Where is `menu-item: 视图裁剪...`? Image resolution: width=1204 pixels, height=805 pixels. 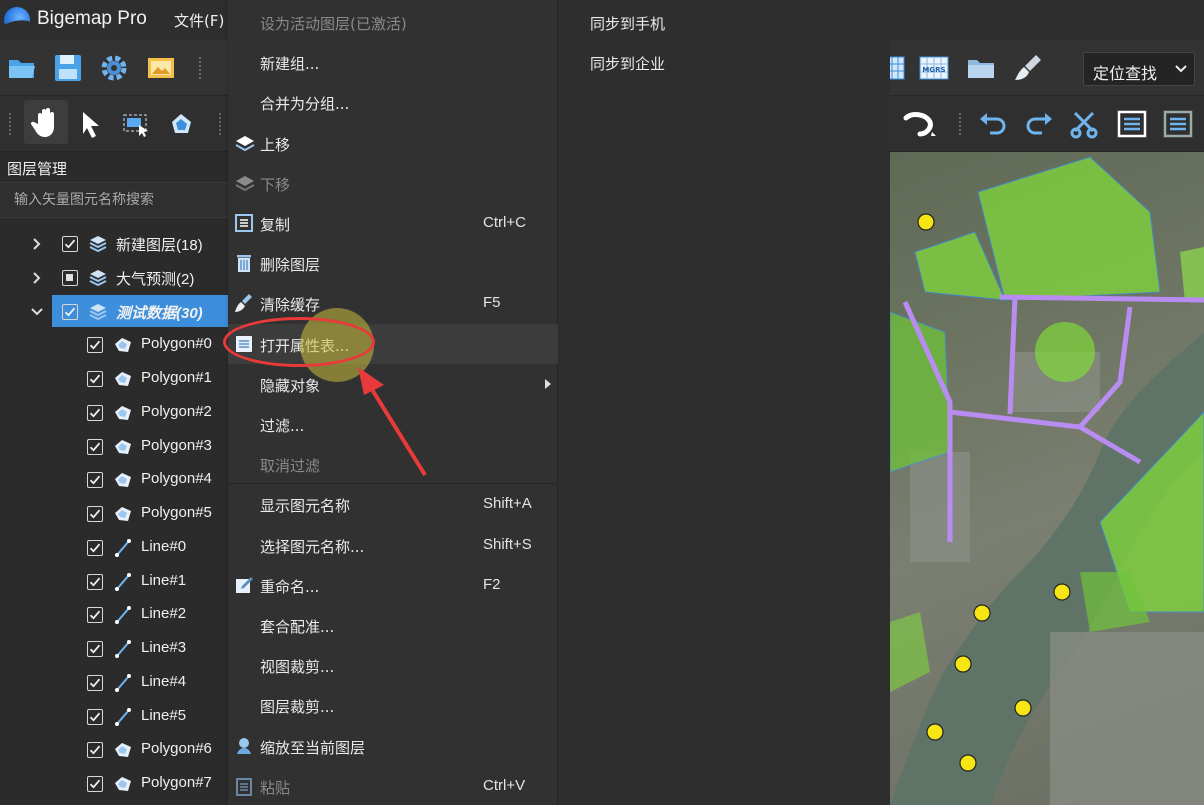
menu-item: 视图裁剪... is located at coordinates (393, 665).